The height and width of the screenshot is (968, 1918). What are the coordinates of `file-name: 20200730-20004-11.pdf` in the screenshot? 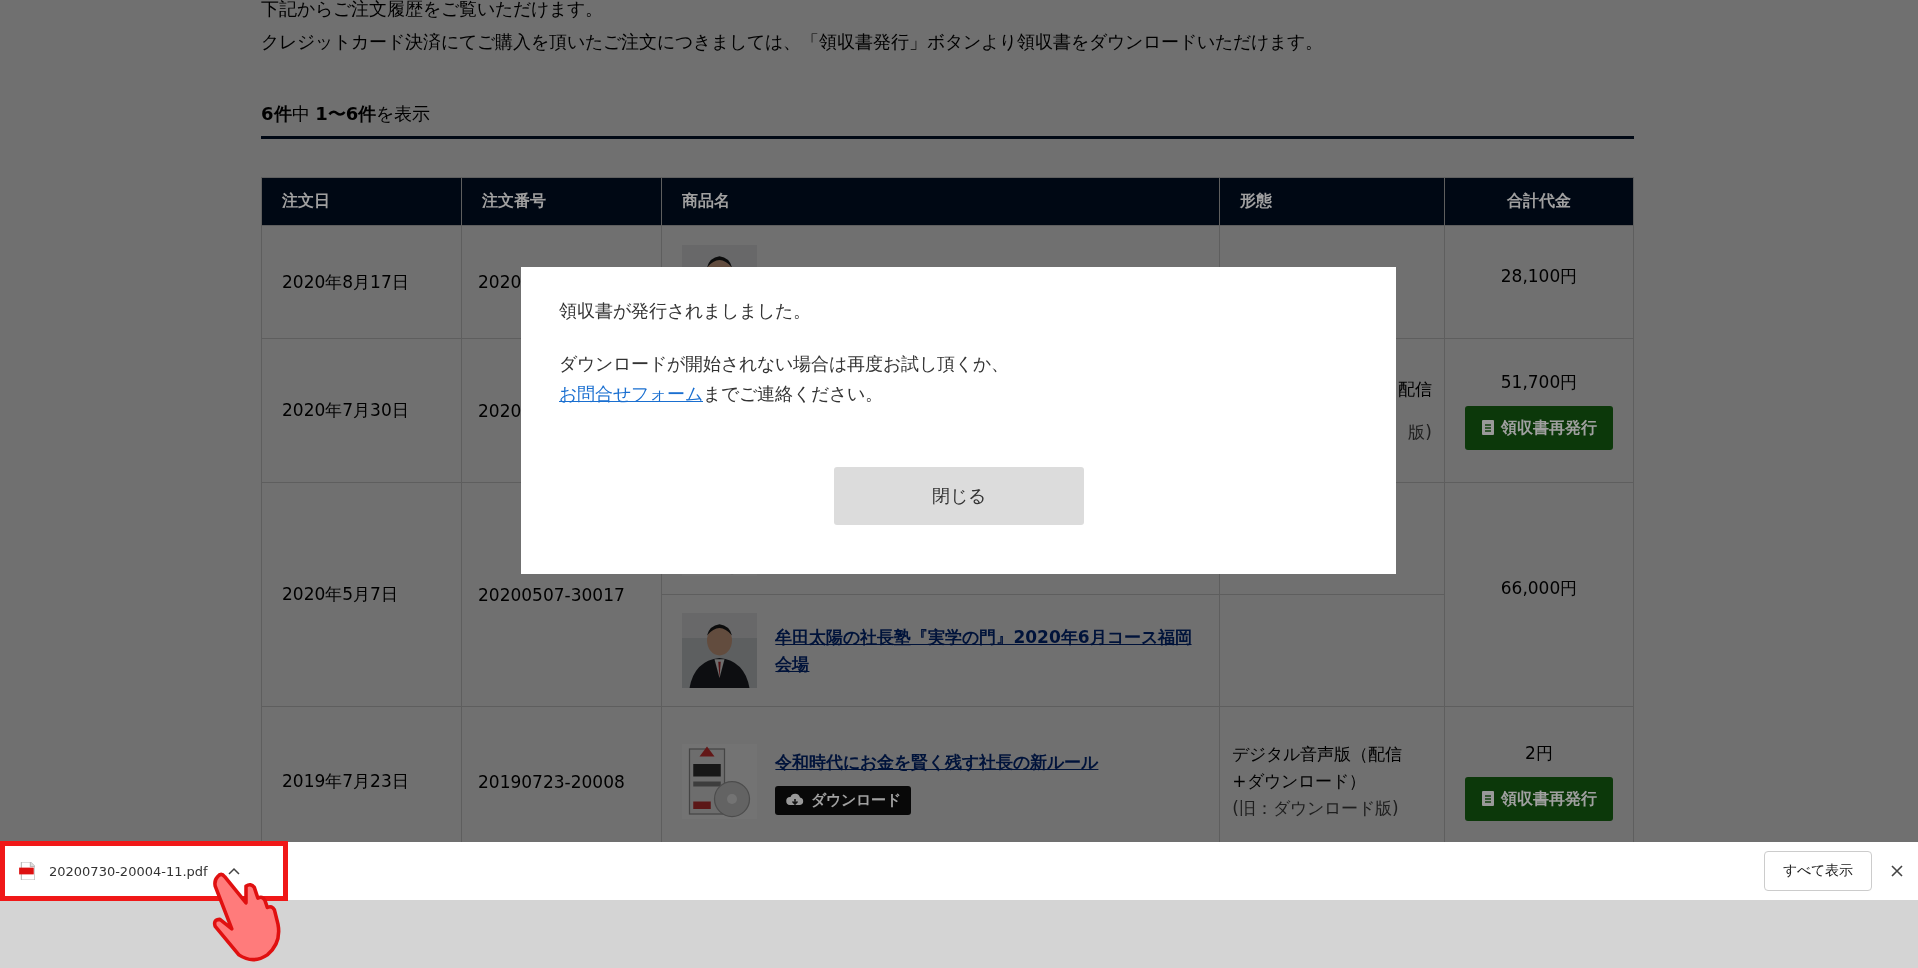 It's located at (128, 871).